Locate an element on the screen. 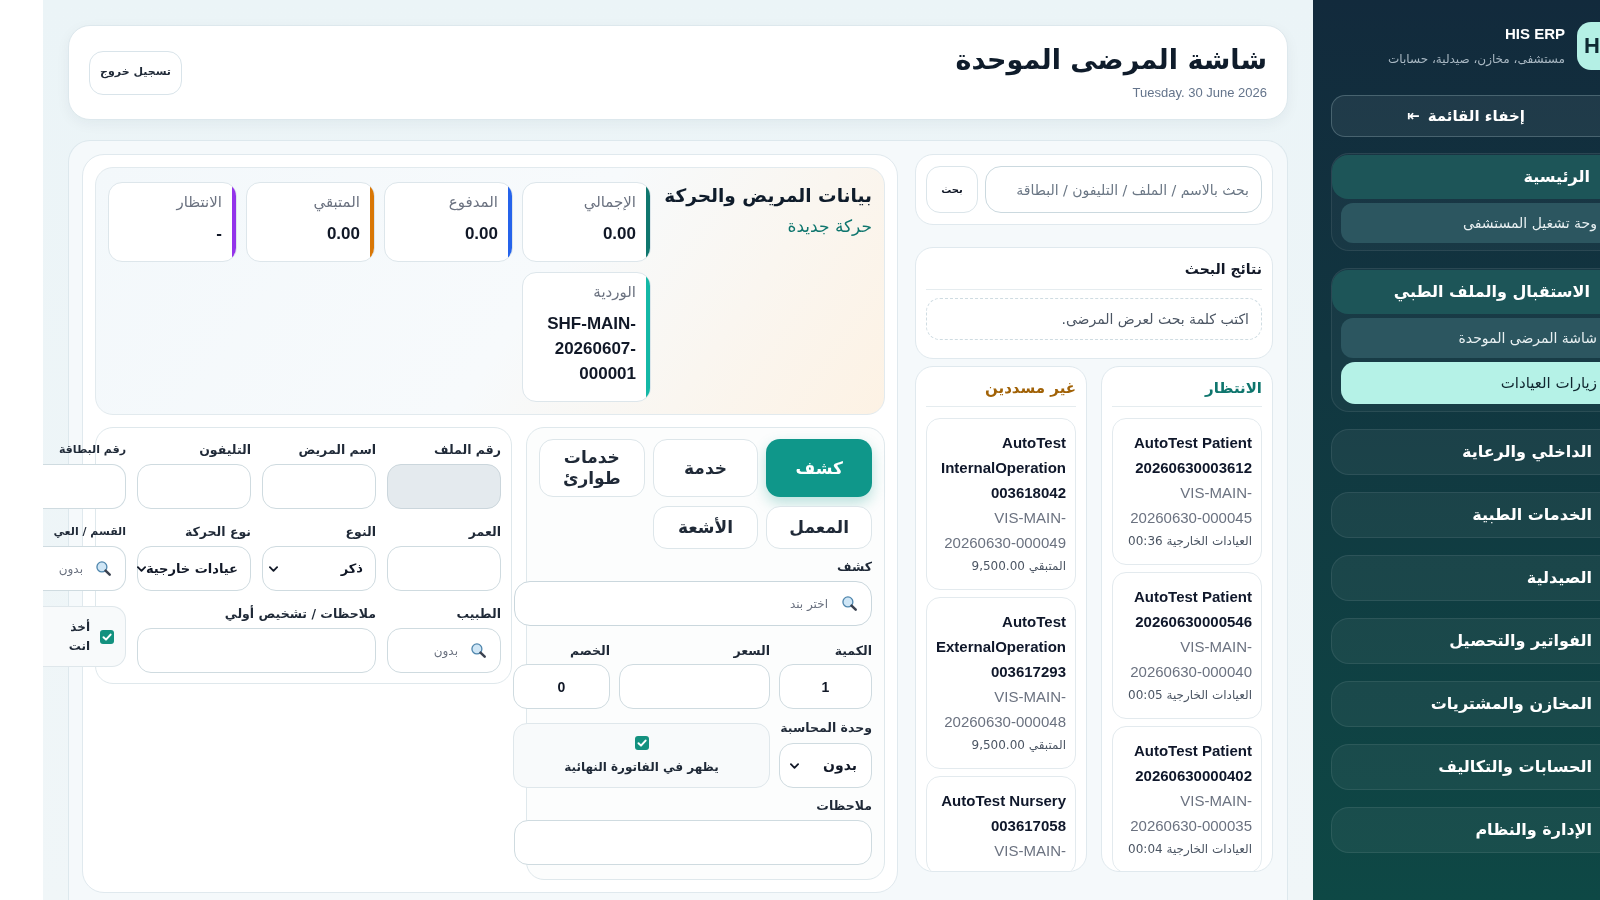 The width and height of the screenshot is (1600, 900). nav-section-button: الإدارة والنظام is located at coordinates (1465, 830).